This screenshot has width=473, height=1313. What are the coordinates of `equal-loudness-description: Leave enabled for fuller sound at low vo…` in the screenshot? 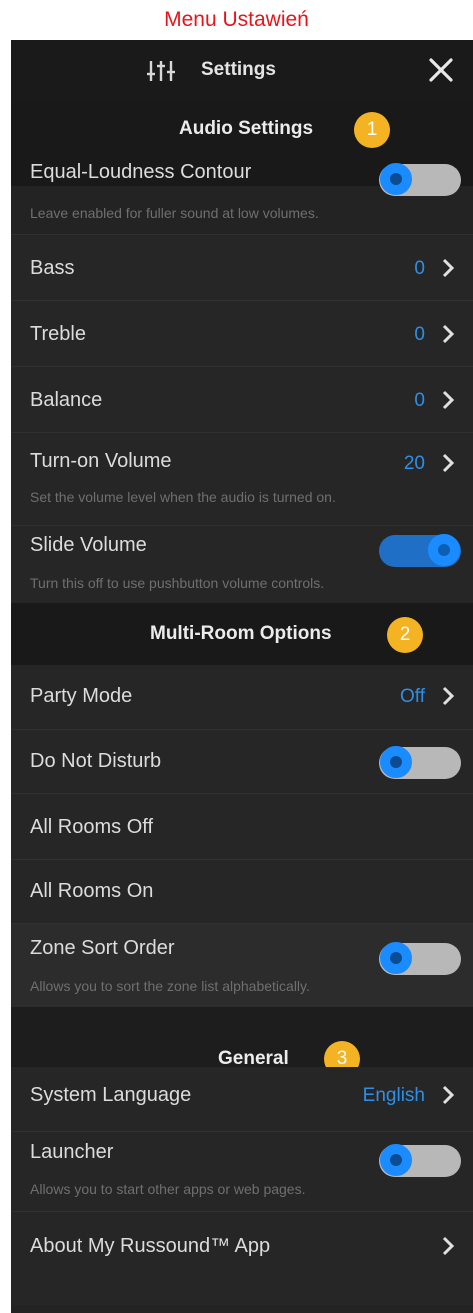 It's located at (174, 213).